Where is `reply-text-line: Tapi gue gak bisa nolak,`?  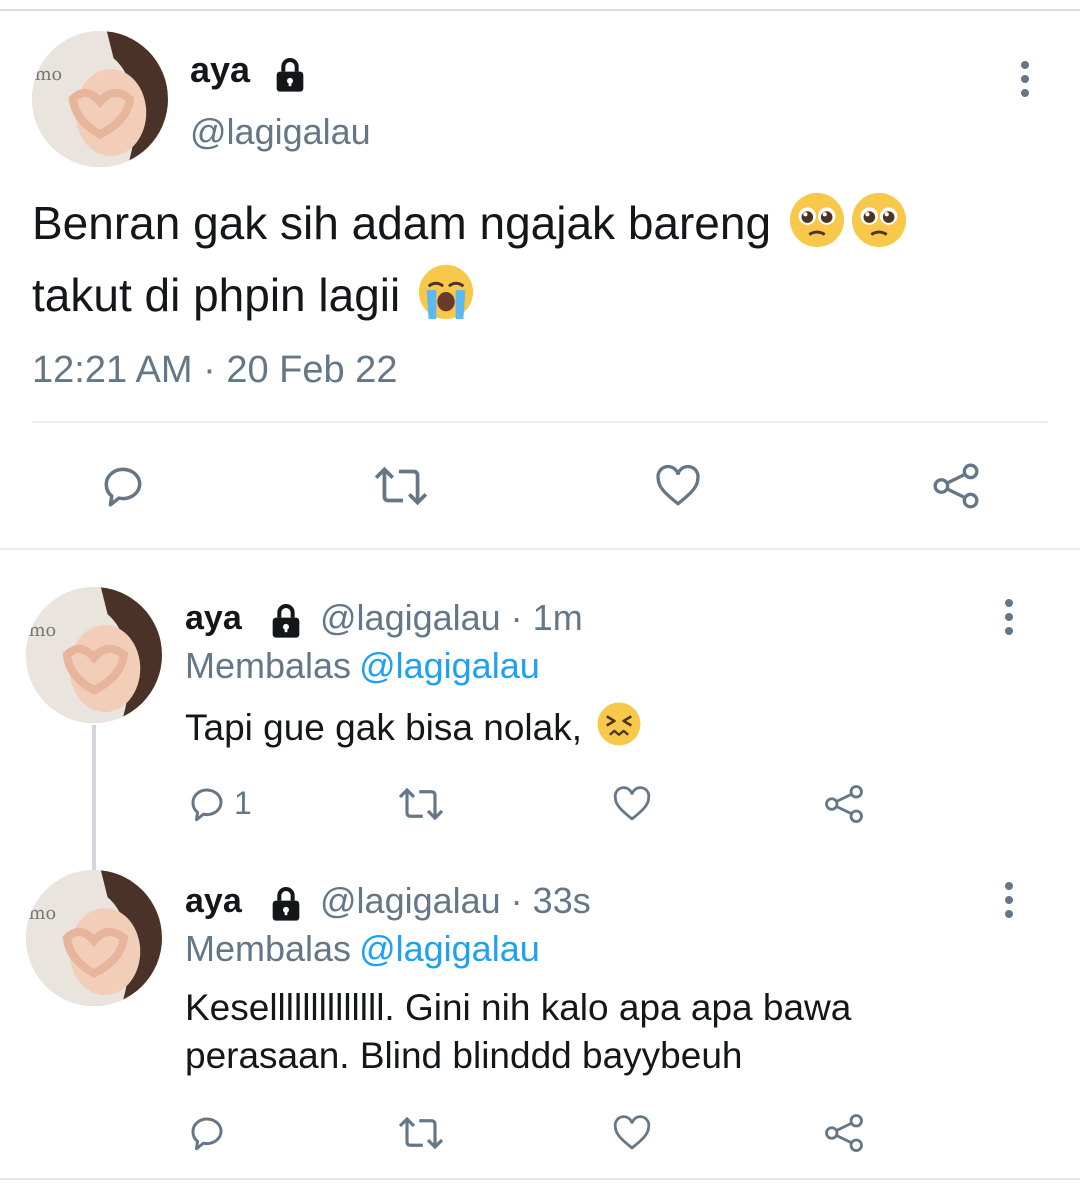 reply-text-line: Tapi gue gak bisa nolak, is located at coordinates (383, 727).